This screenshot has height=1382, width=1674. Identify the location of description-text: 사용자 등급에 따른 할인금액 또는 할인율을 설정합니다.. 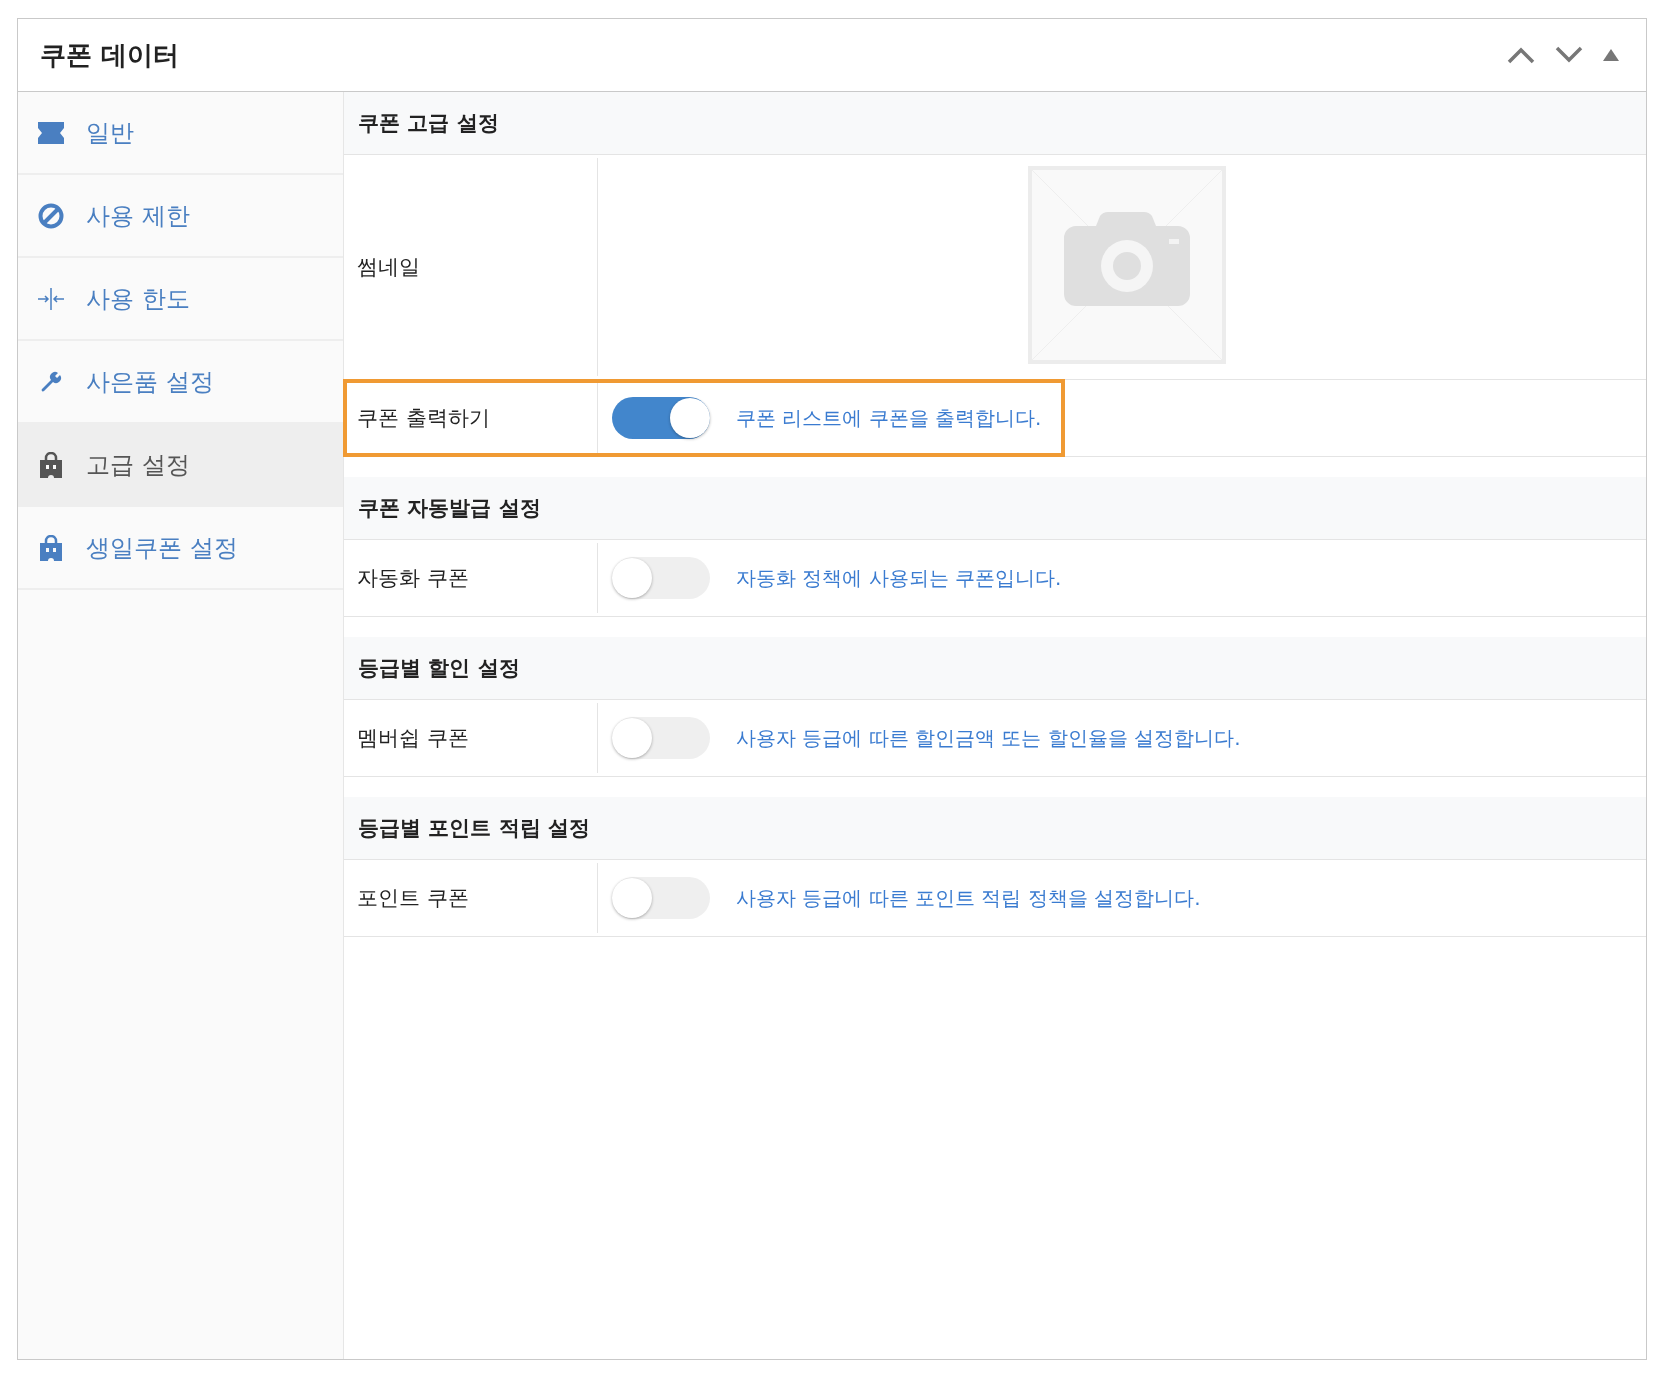
(988, 738).